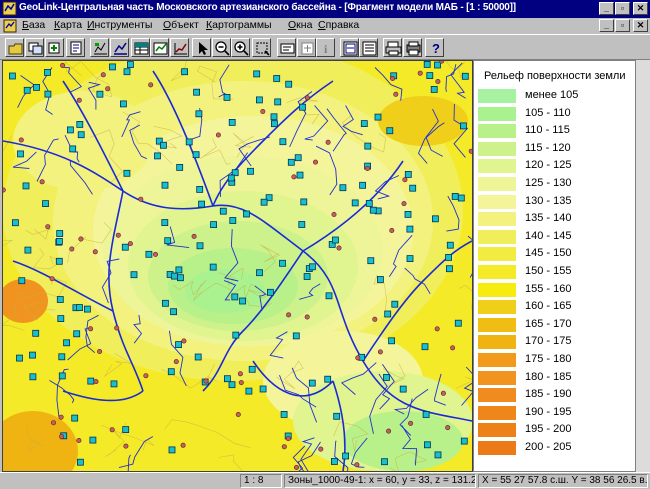  I want to click on menu-karta: Карта, so click(68, 25).